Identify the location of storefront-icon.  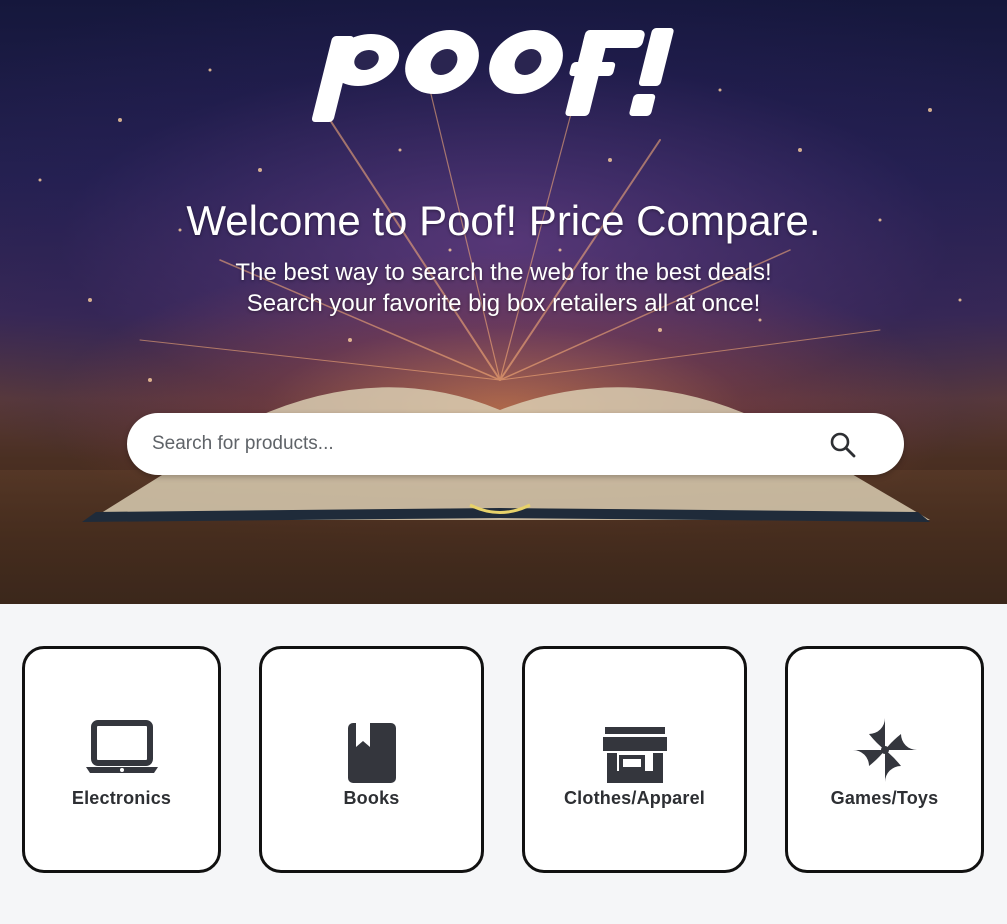
(634, 755).